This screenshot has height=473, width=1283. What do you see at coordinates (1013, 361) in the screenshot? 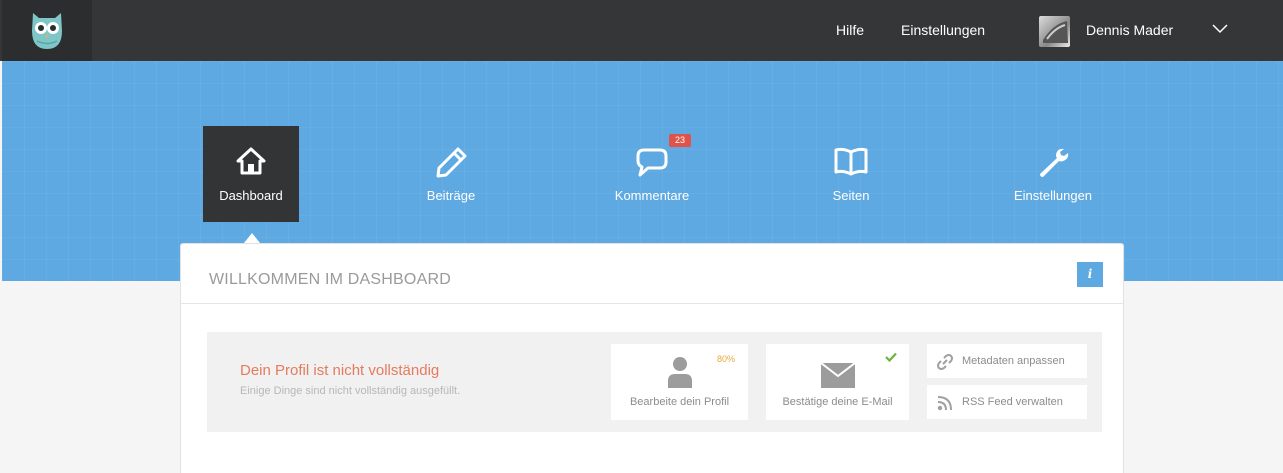
I see `action-label: Metadaten anpassen` at bounding box center [1013, 361].